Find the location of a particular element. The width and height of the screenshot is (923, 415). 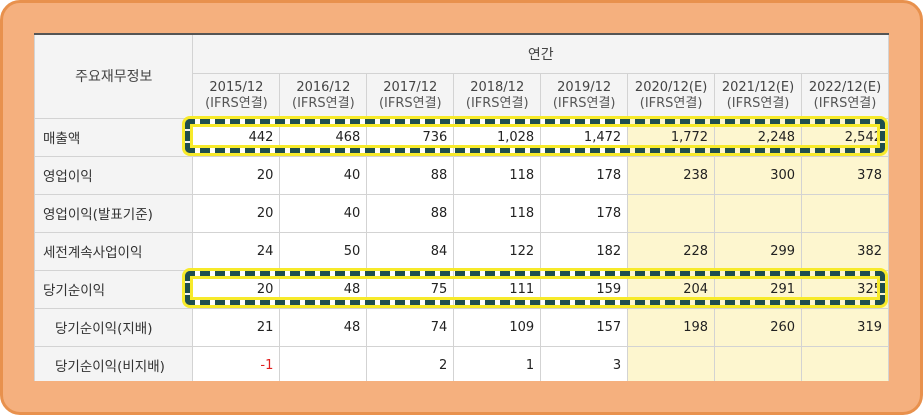

table-row: 영업이익 20 40 88 118 178 238 300 378 is located at coordinates (461, 175).